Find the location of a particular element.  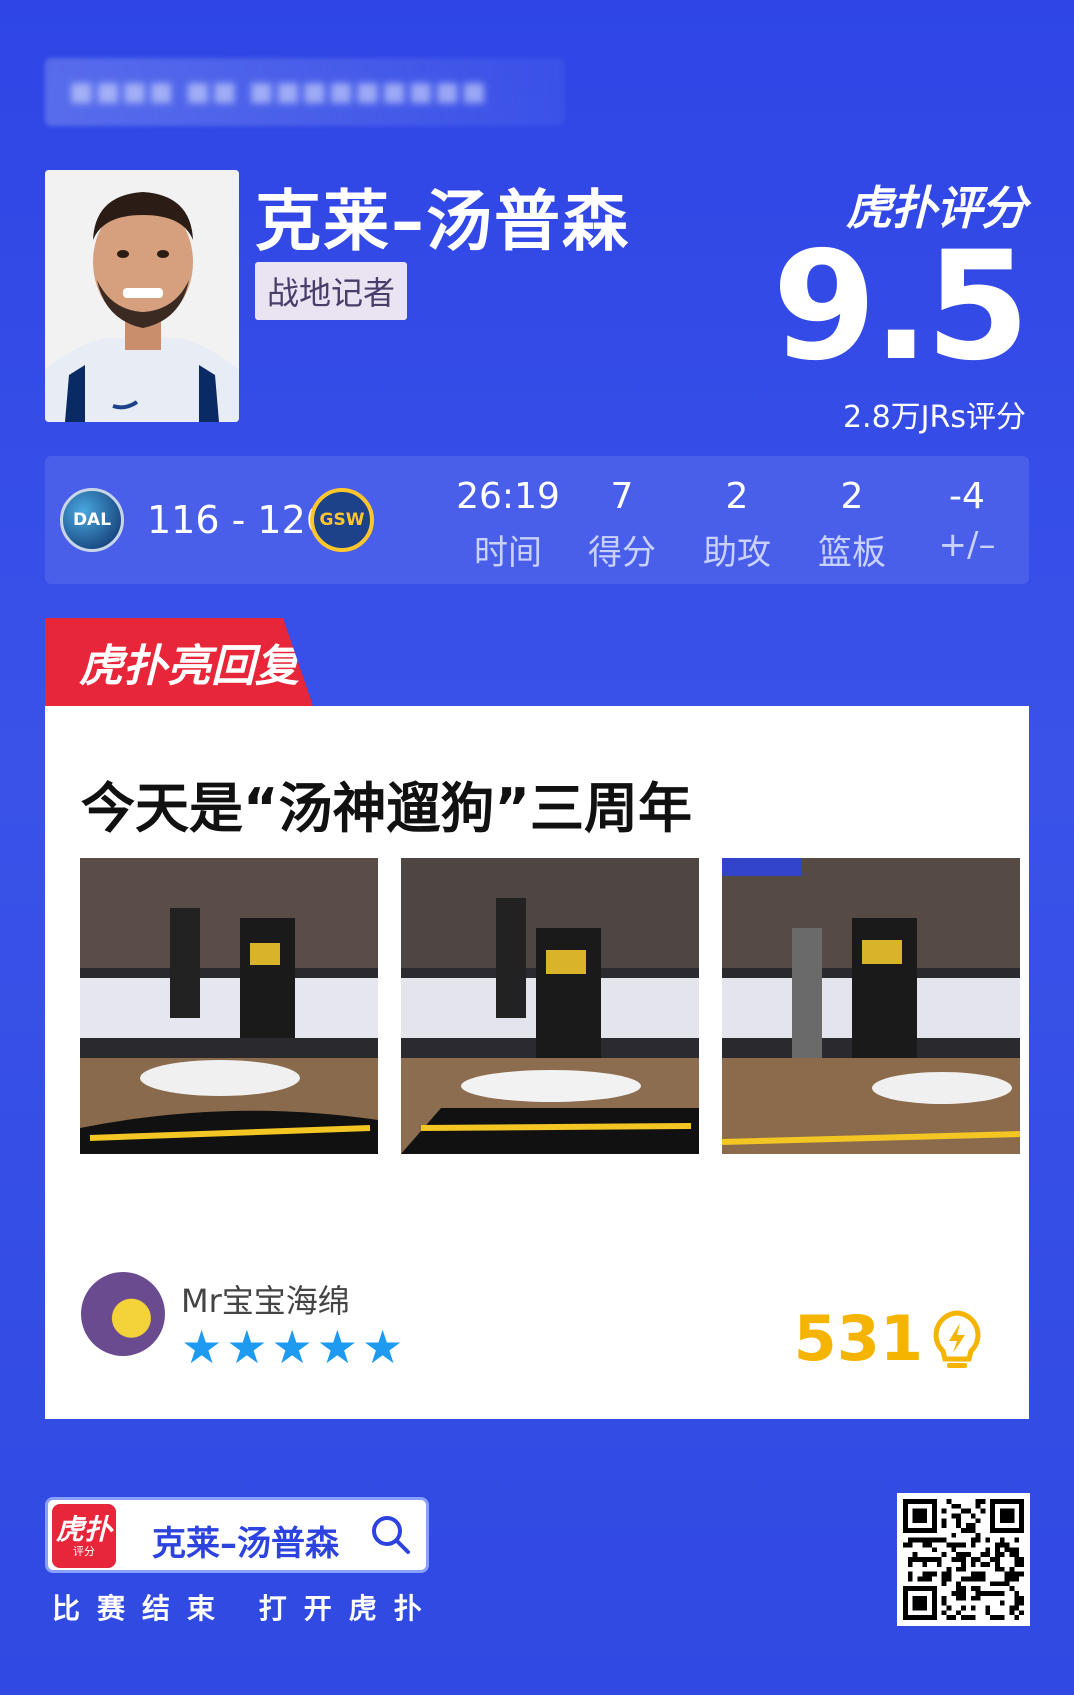

stat-label: 篮板 is located at coordinates (852, 553).